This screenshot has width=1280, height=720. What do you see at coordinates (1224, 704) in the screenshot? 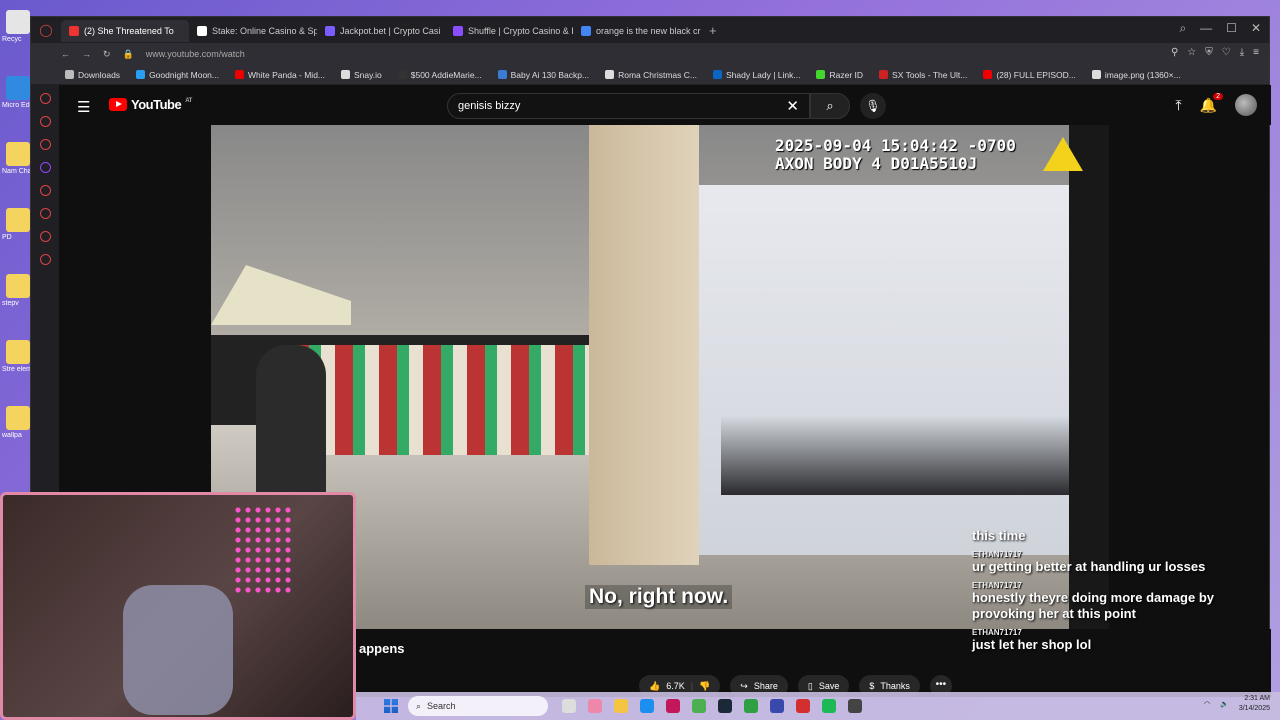
I see `volume-icon: 🔈` at bounding box center [1224, 704].